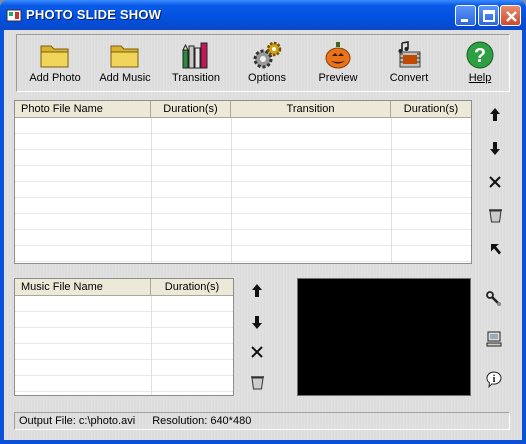 The height and width of the screenshot is (444, 526). I want to click on convert-label: Convert, so click(409, 78).